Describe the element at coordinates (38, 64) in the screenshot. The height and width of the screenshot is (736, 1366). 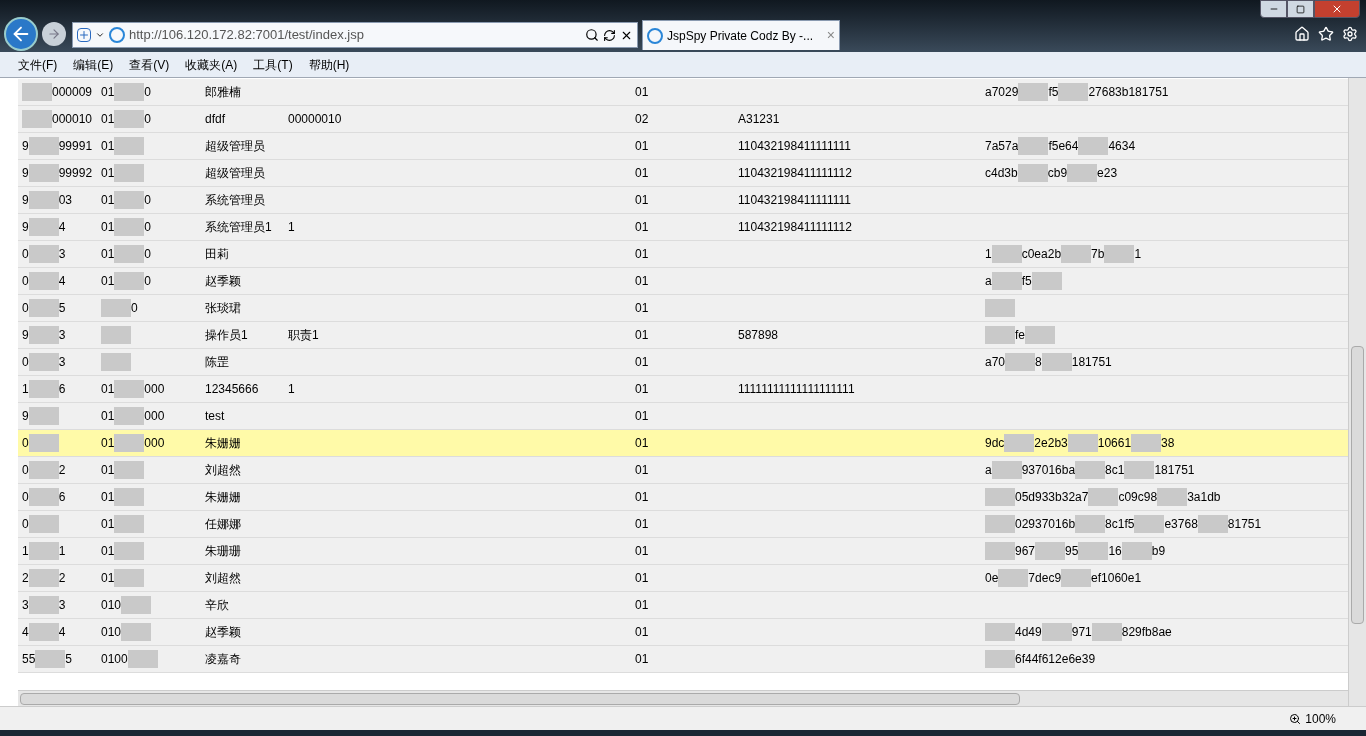
I see `menu-item: 文件(F)` at that location.